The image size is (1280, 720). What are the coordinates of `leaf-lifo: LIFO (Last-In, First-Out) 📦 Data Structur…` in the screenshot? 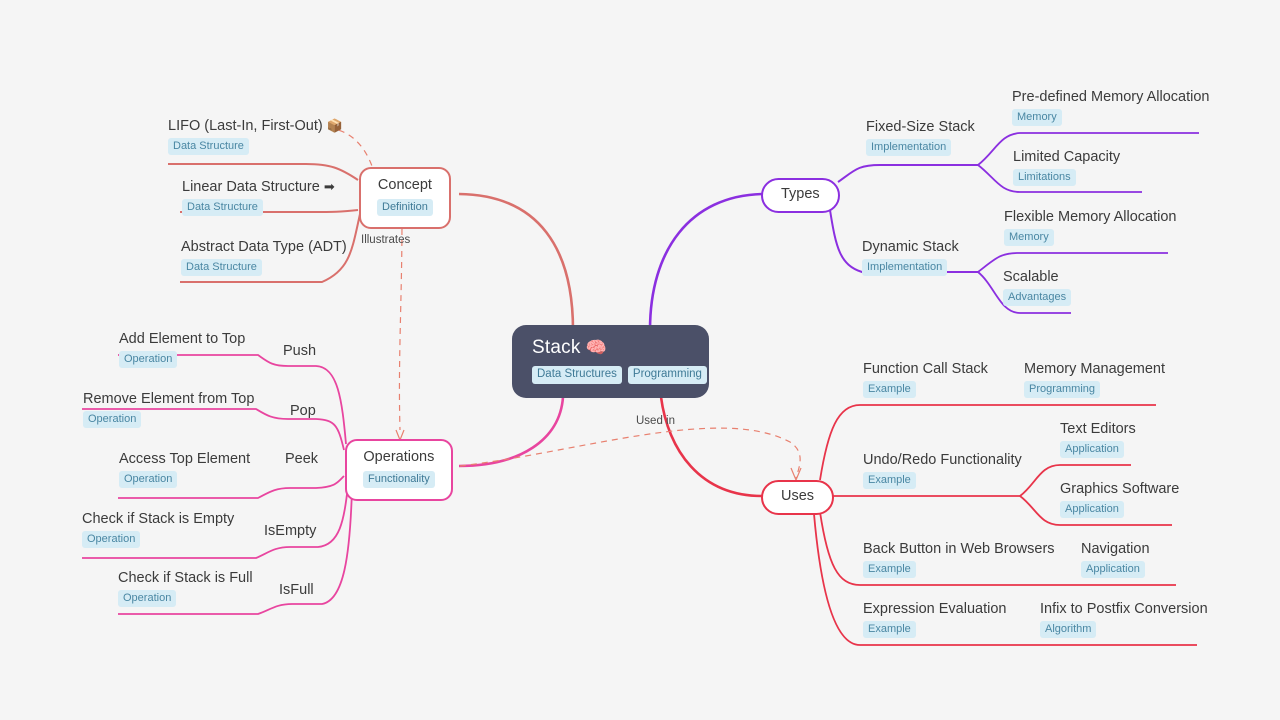 It's located at (255, 136).